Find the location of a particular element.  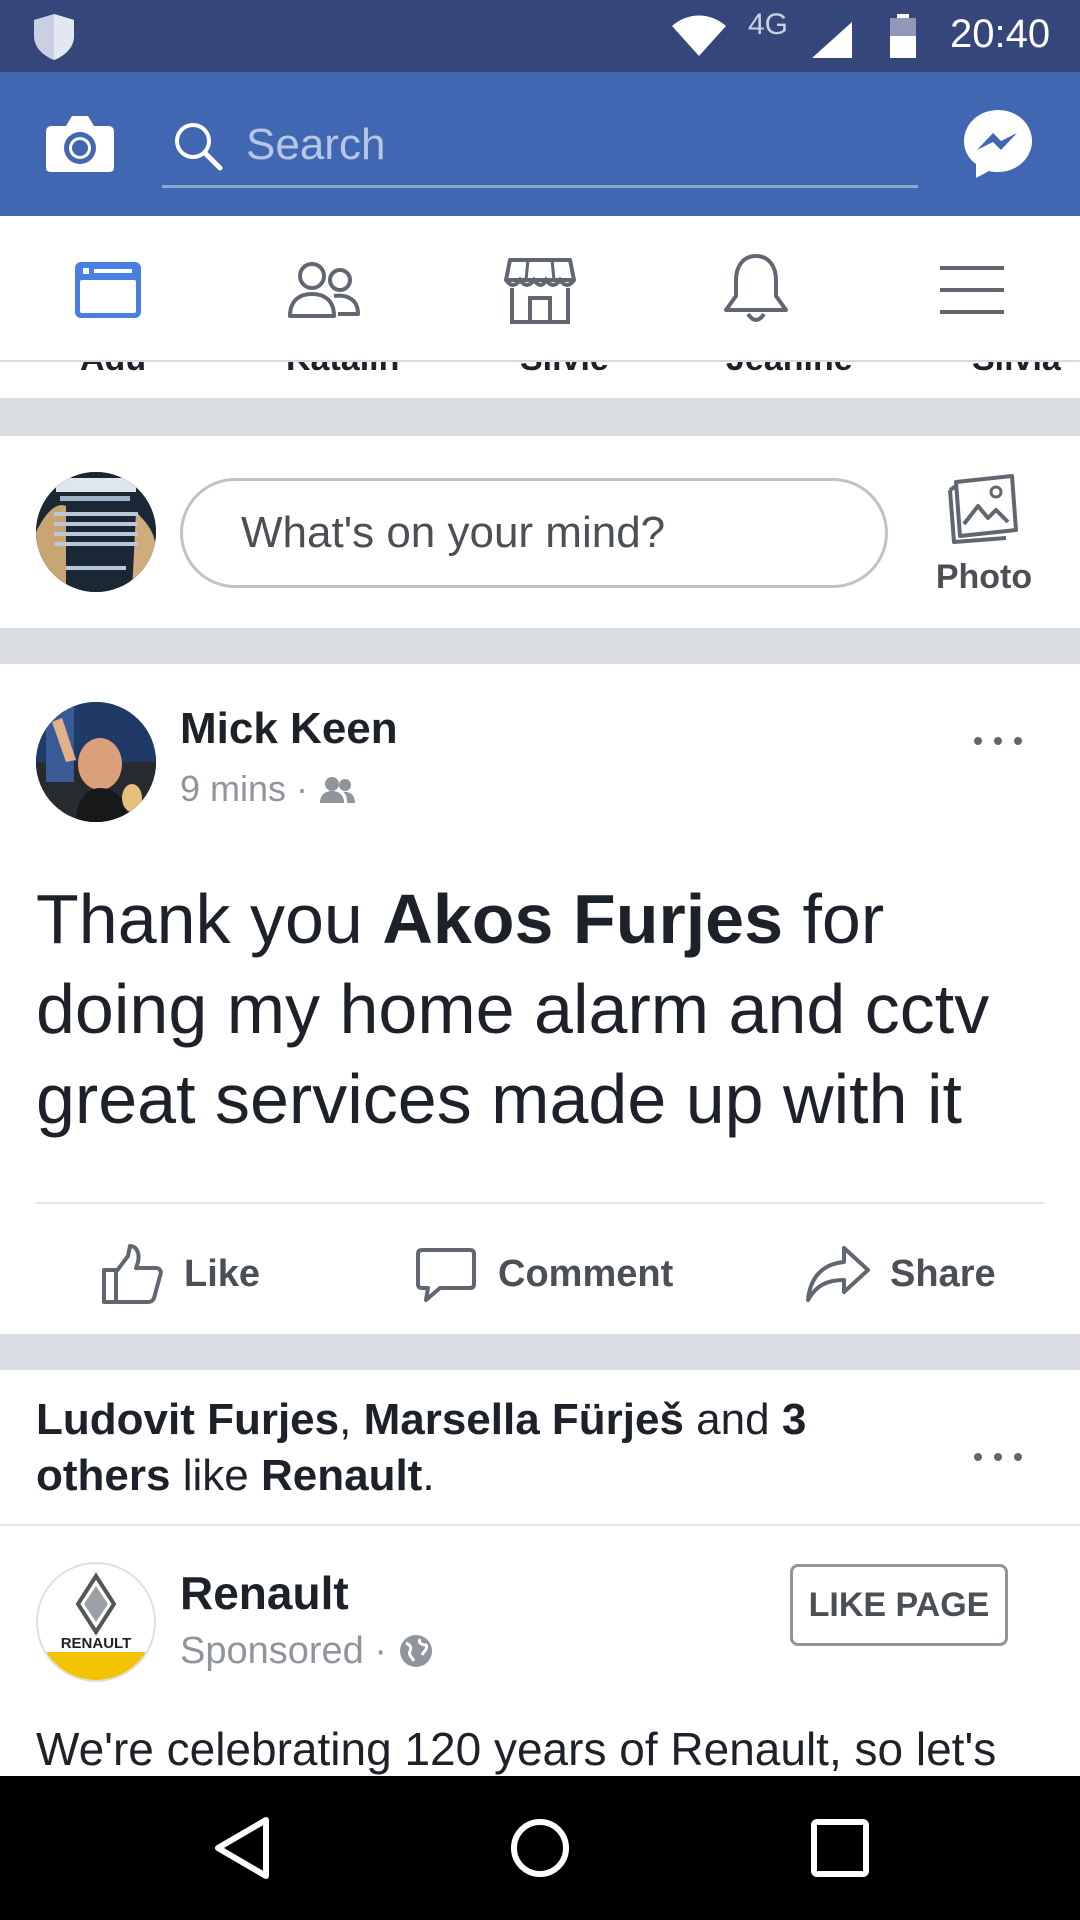

tab-news-feed is located at coordinates (108, 290).